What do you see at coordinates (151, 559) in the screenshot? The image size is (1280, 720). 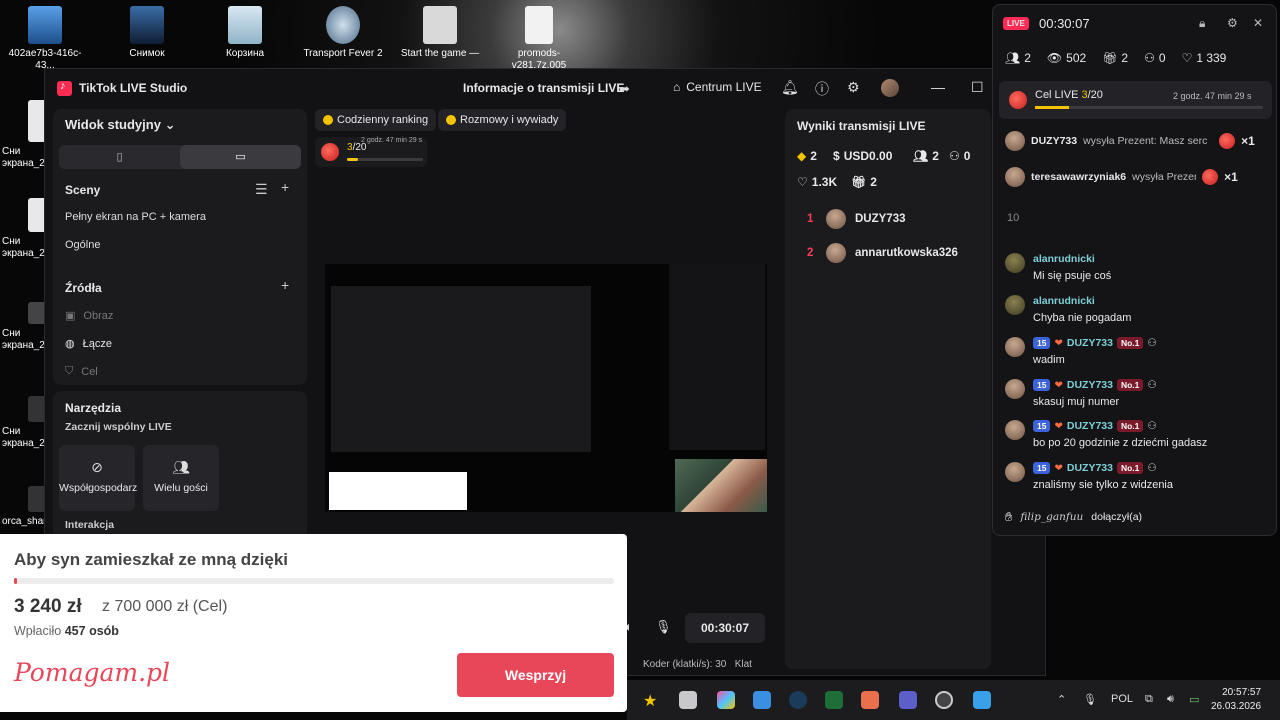 I see `campaign-title: Aby syn zamieszkał ze mną dzięki` at bounding box center [151, 559].